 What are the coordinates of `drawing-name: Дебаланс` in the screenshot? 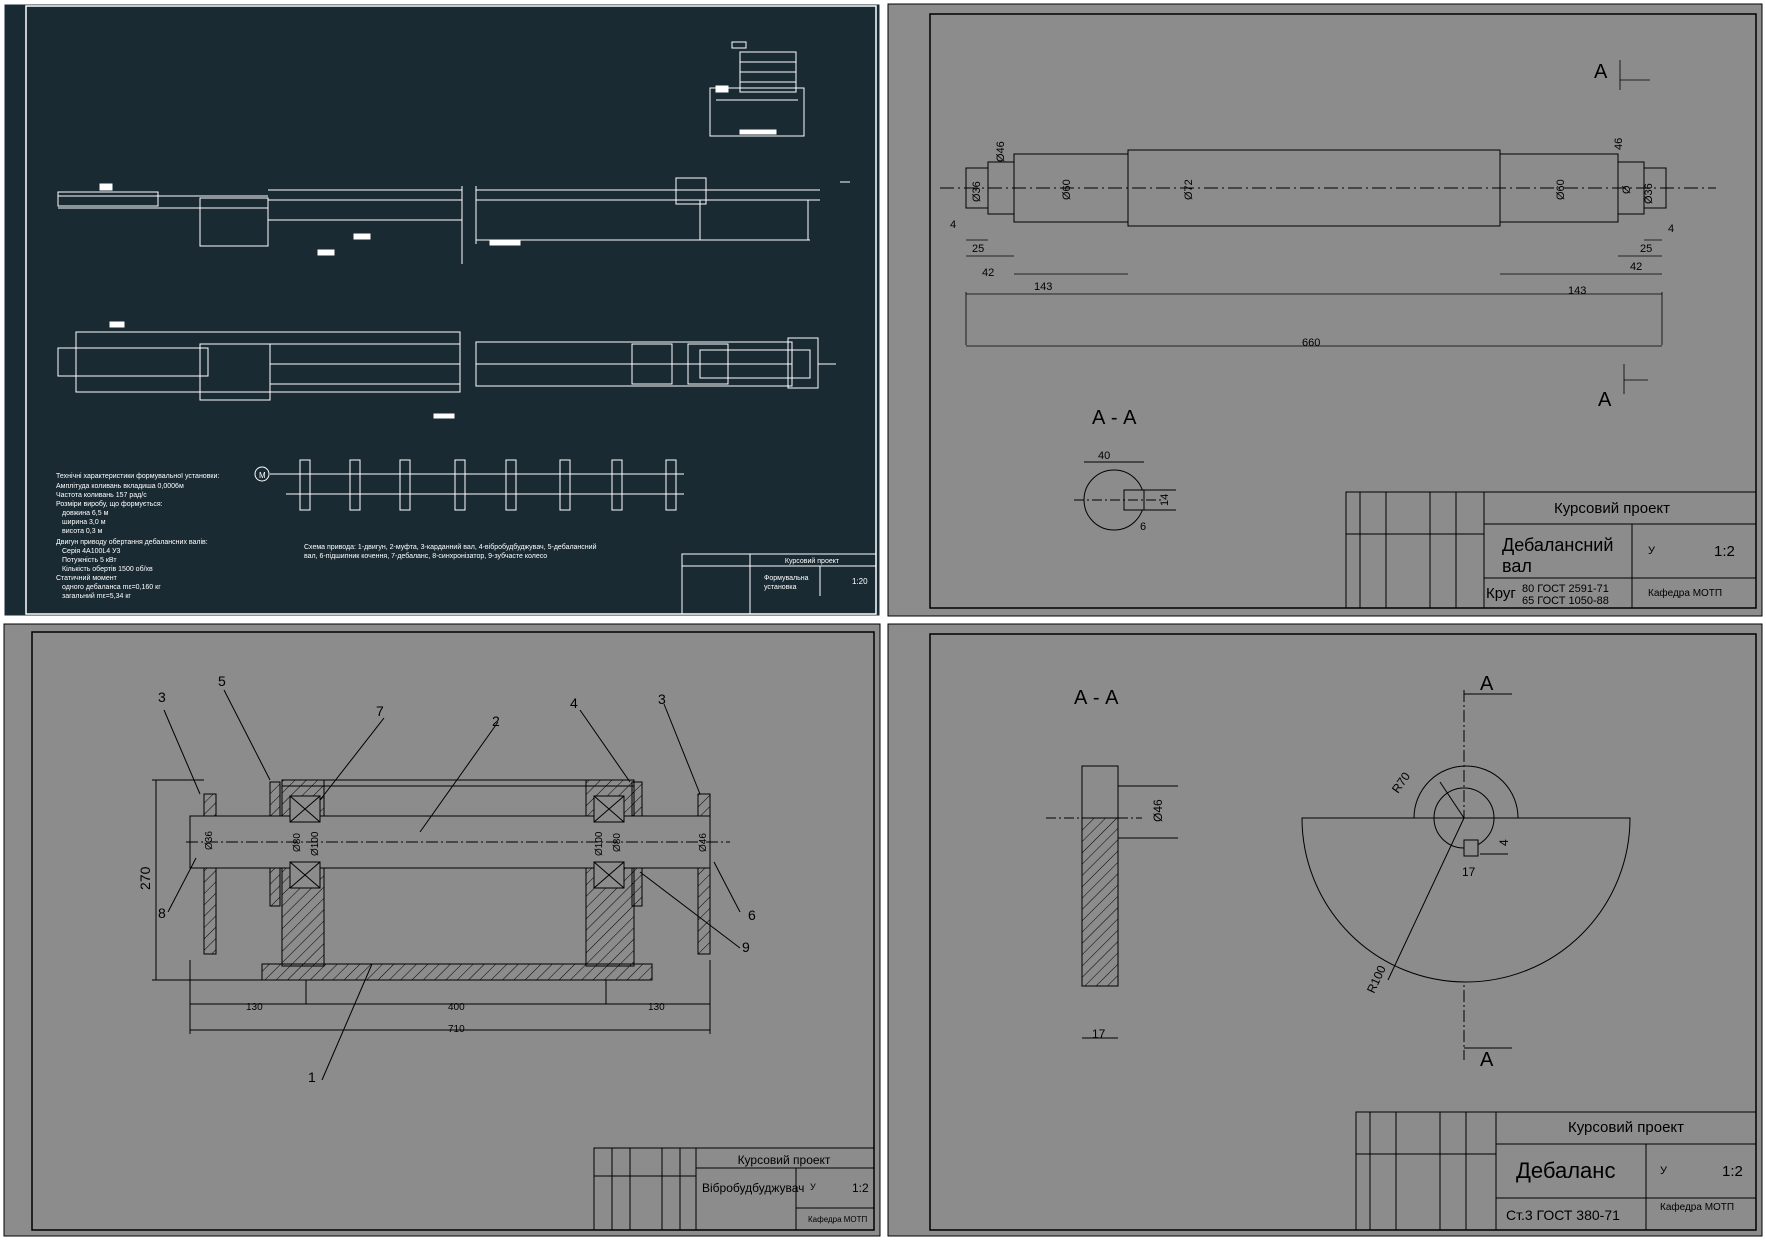 It's located at (1565, 1170).